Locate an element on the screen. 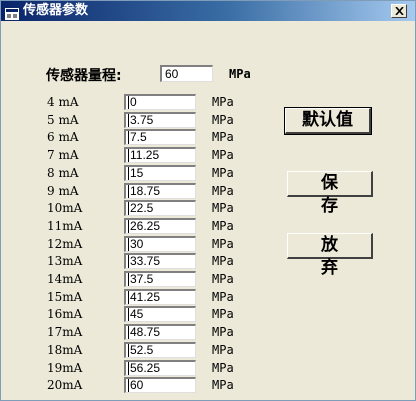 The height and width of the screenshot is (401, 416). row-current-label: 7 mA is located at coordinates (63, 155).